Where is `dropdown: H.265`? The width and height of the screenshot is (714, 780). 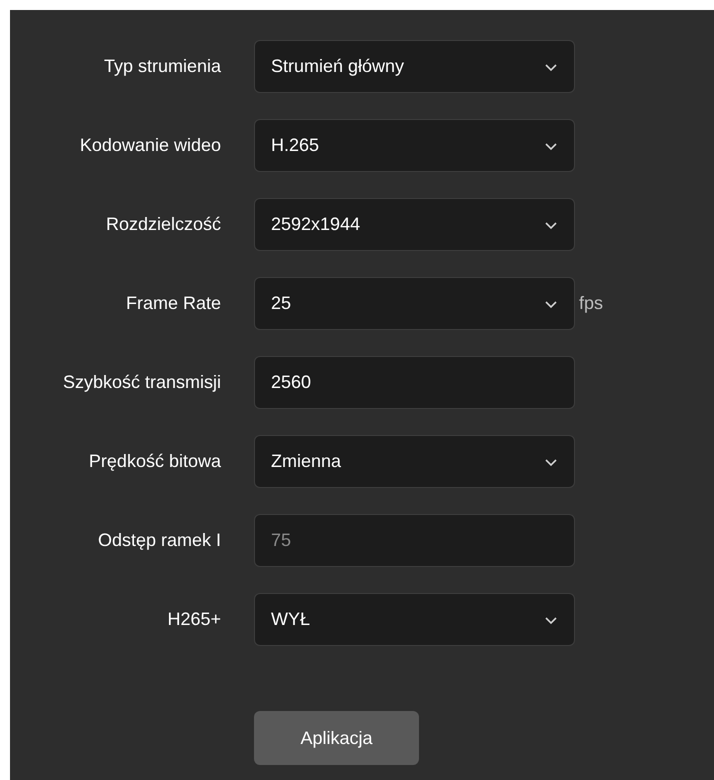 dropdown: H.265 is located at coordinates (414, 145).